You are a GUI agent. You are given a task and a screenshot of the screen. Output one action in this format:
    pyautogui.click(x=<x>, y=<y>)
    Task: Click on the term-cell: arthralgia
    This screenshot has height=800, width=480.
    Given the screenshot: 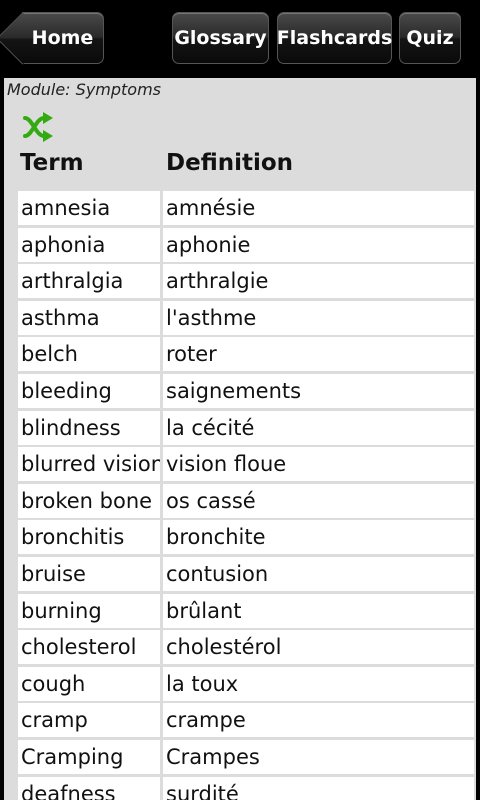 What is the action you would take?
    pyautogui.click(x=89, y=281)
    